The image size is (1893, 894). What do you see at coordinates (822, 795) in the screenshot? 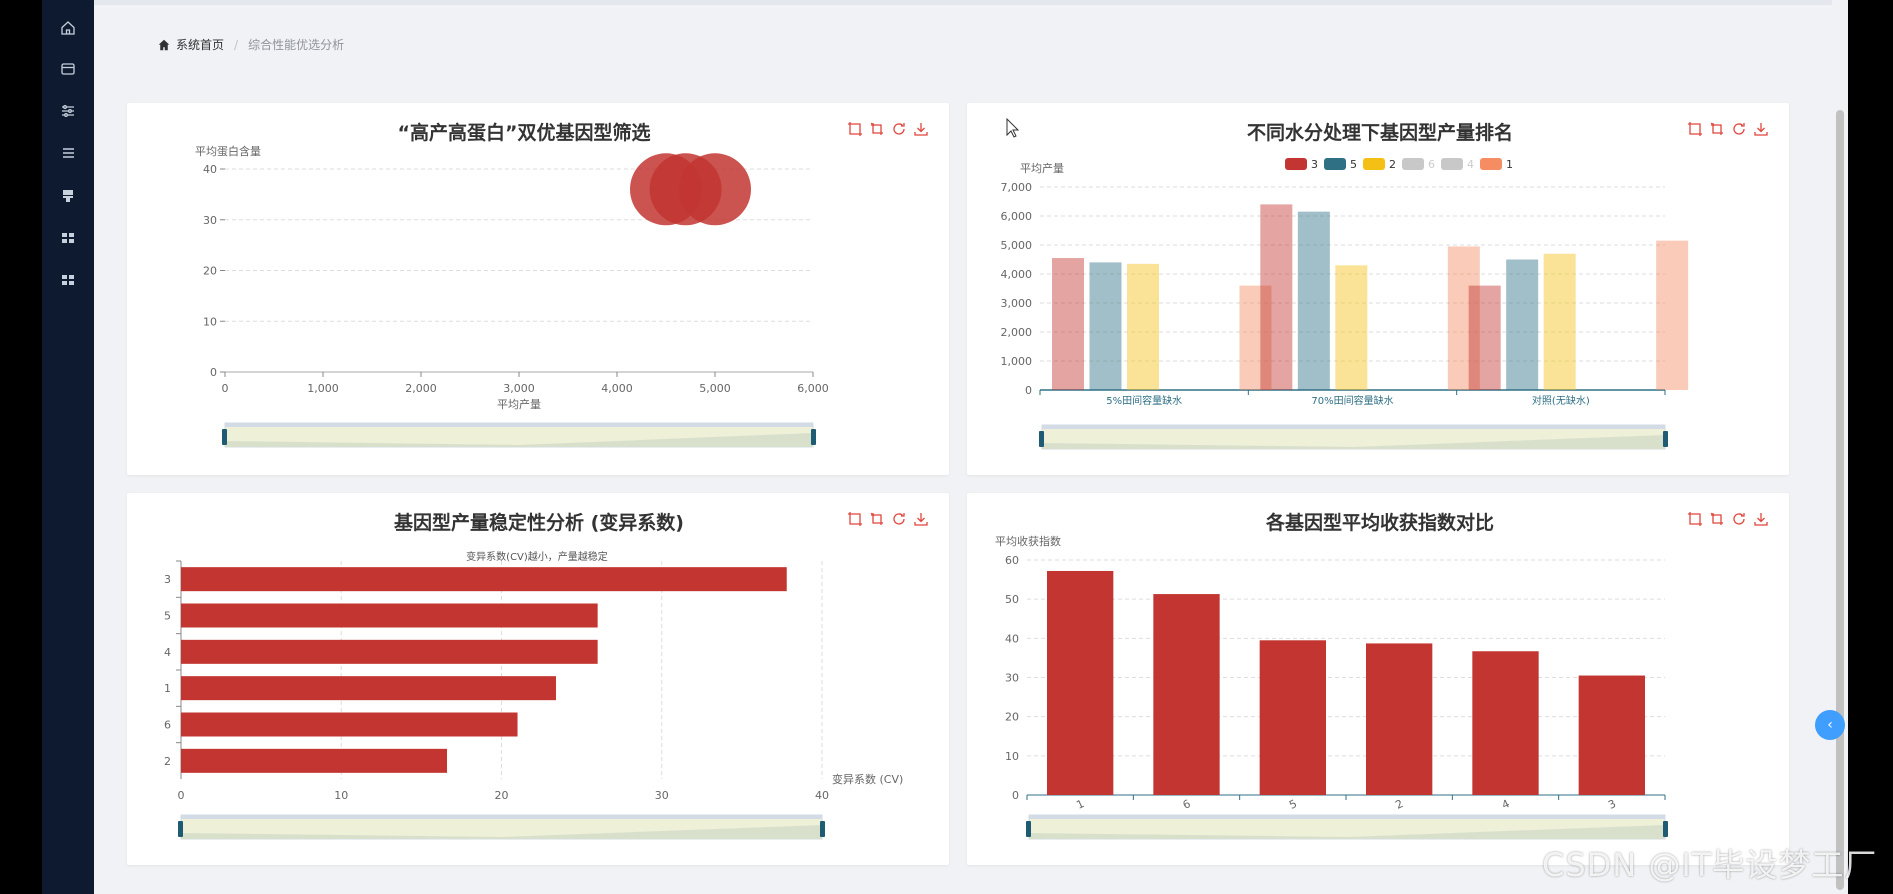
I see `x-tick-label: 40` at bounding box center [822, 795].